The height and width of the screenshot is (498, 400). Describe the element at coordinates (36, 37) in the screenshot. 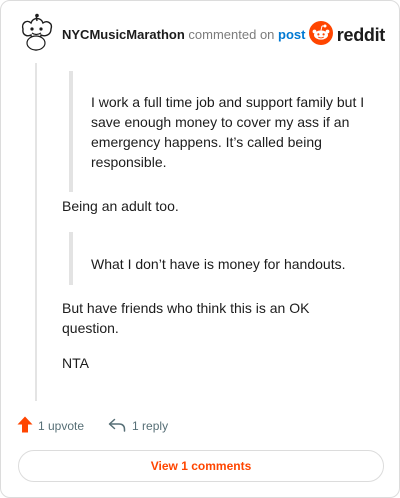

I see `snoo-avatar-icon` at that location.